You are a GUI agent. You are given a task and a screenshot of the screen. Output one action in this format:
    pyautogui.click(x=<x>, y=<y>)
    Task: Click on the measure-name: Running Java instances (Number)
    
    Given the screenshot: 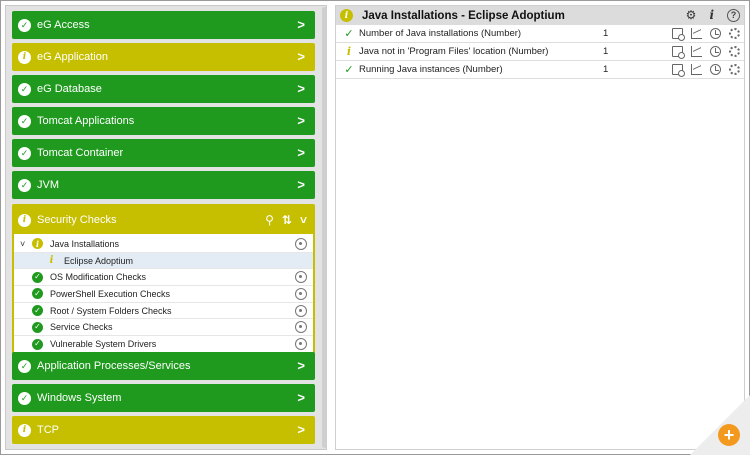 What is the action you would take?
    pyautogui.click(x=431, y=69)
    